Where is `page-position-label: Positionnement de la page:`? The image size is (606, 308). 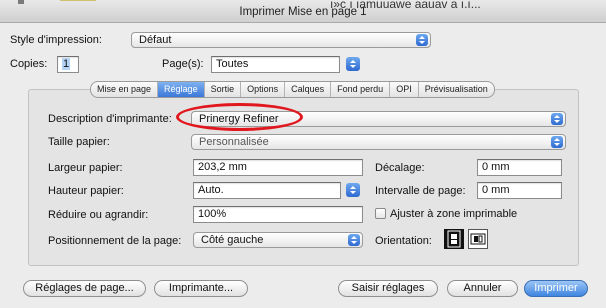
page-position-label: Positionnement de la page: is located at coordinates (115, 241).